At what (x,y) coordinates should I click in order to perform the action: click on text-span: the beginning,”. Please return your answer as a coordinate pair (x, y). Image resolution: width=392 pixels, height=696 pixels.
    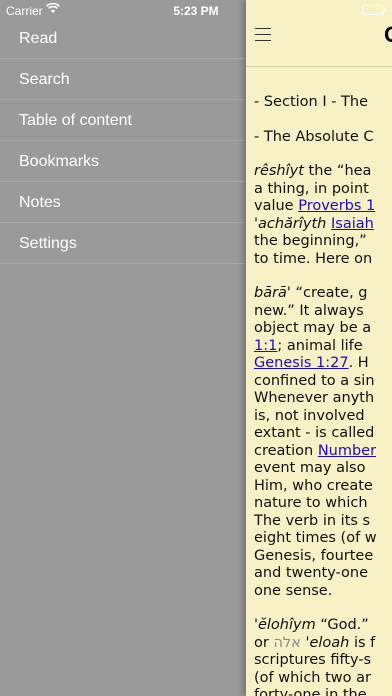
    Looking at the image, I should click on (310, 241).